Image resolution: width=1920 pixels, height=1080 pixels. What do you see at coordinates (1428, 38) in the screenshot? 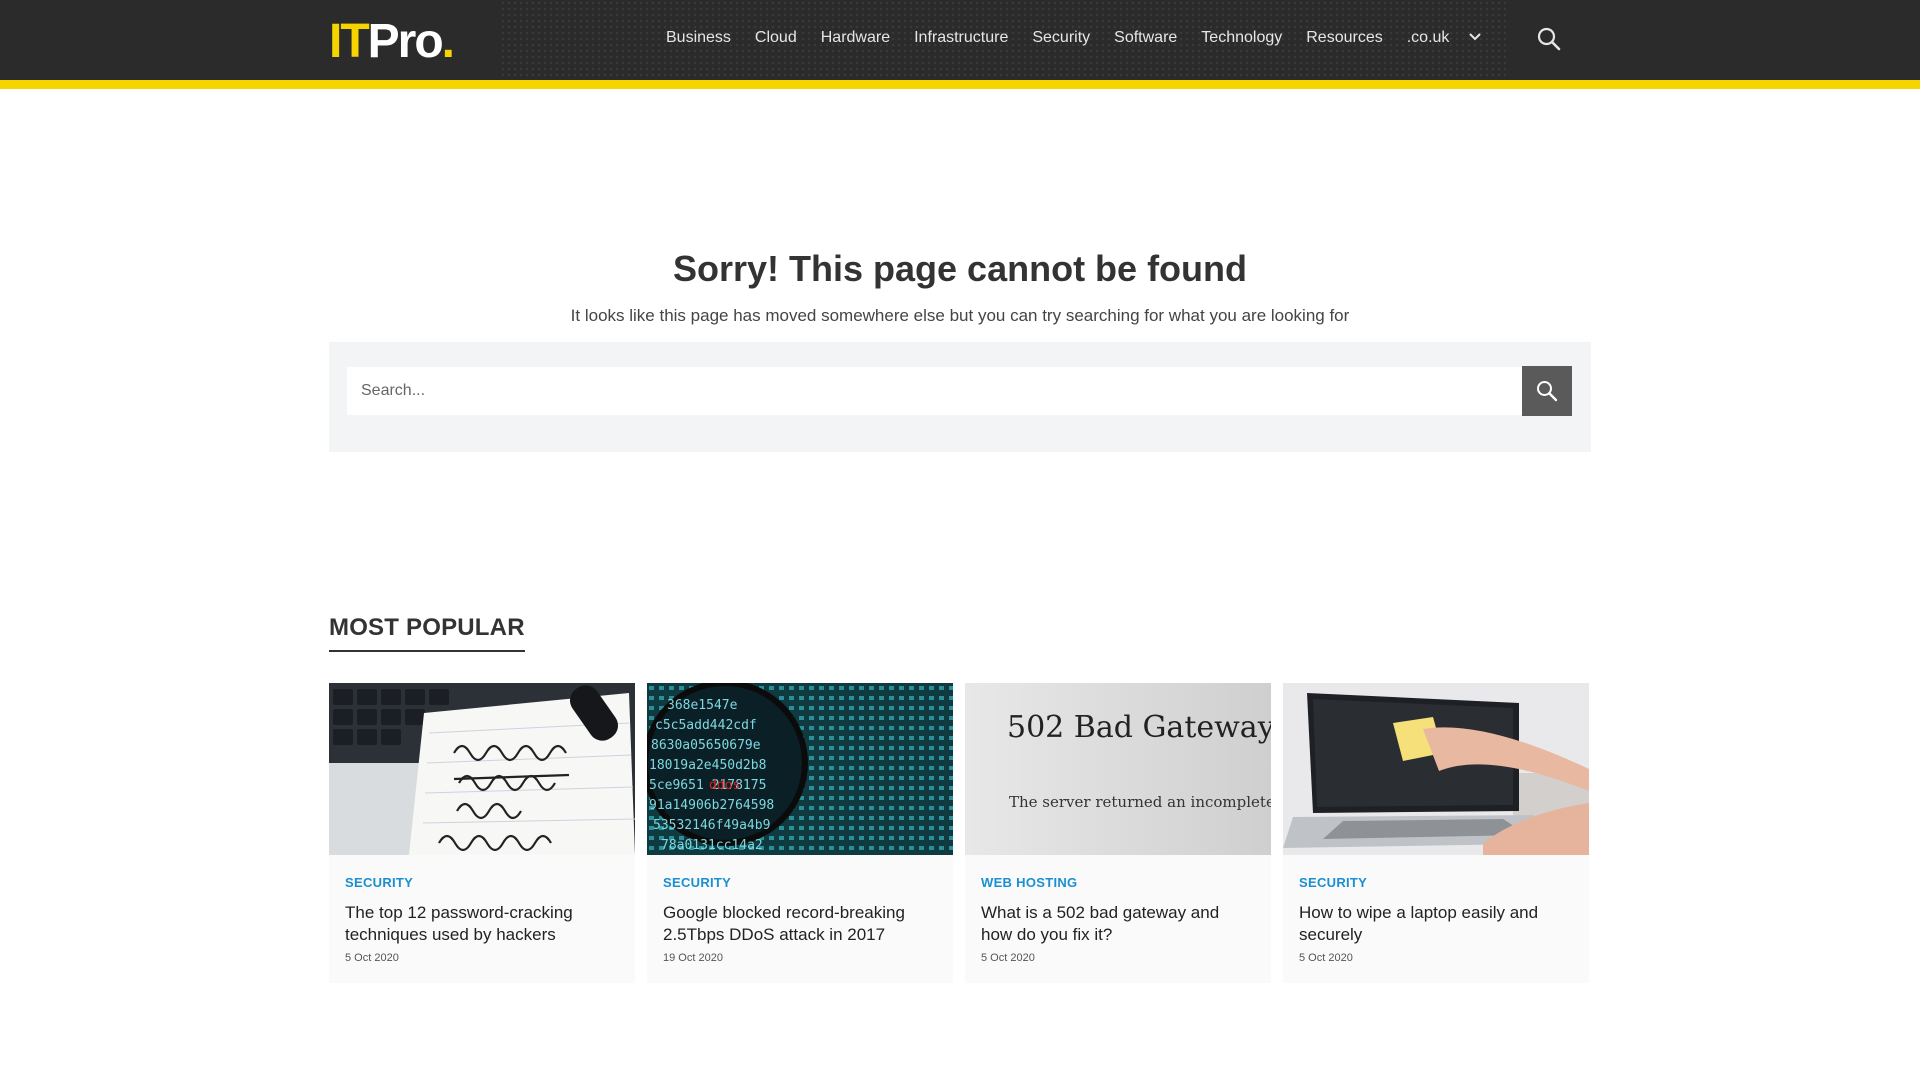
I see `nav-region-select: .co.uk` at bounding box center [1428, 38].